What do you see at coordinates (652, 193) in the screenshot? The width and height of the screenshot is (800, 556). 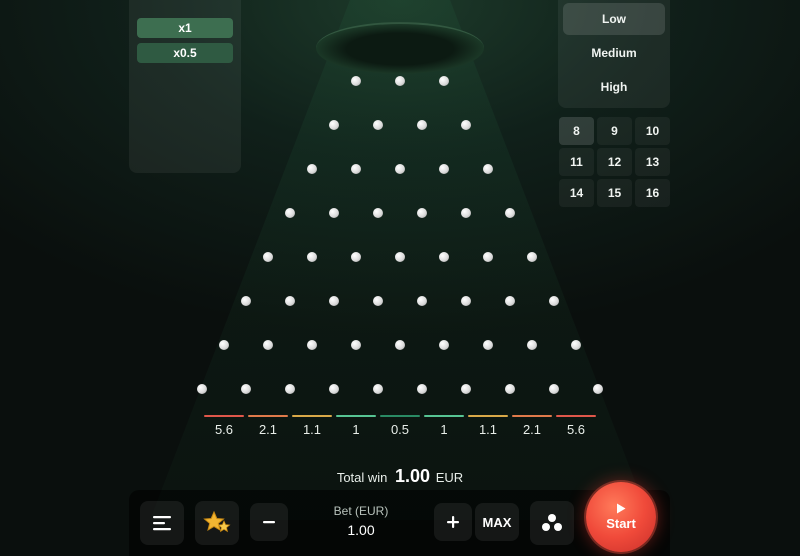 I see `rows-option-16: 16` at bounding box center [652, 193].